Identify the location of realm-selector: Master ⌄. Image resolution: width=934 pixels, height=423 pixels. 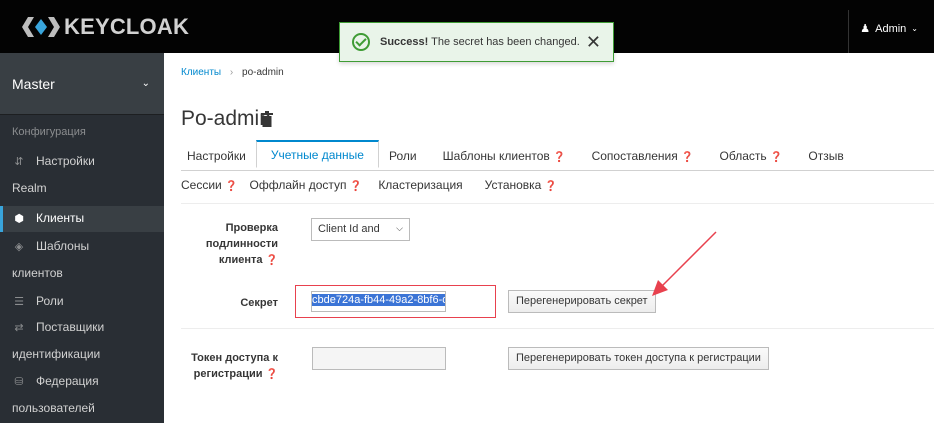
(82, 84).